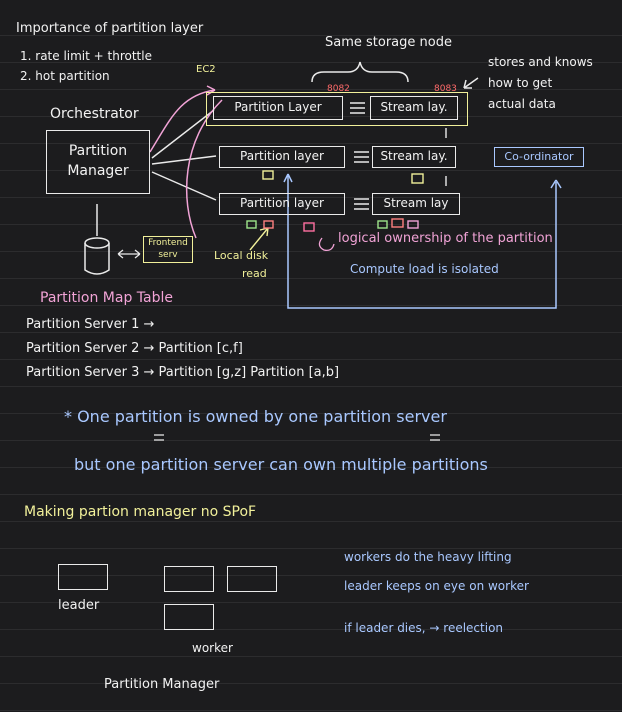 This screenshot has width=622, height=712. Describe the element at coordinates (522, 104) in the screenshot. I see `stores-note-3: actual data` at that location.